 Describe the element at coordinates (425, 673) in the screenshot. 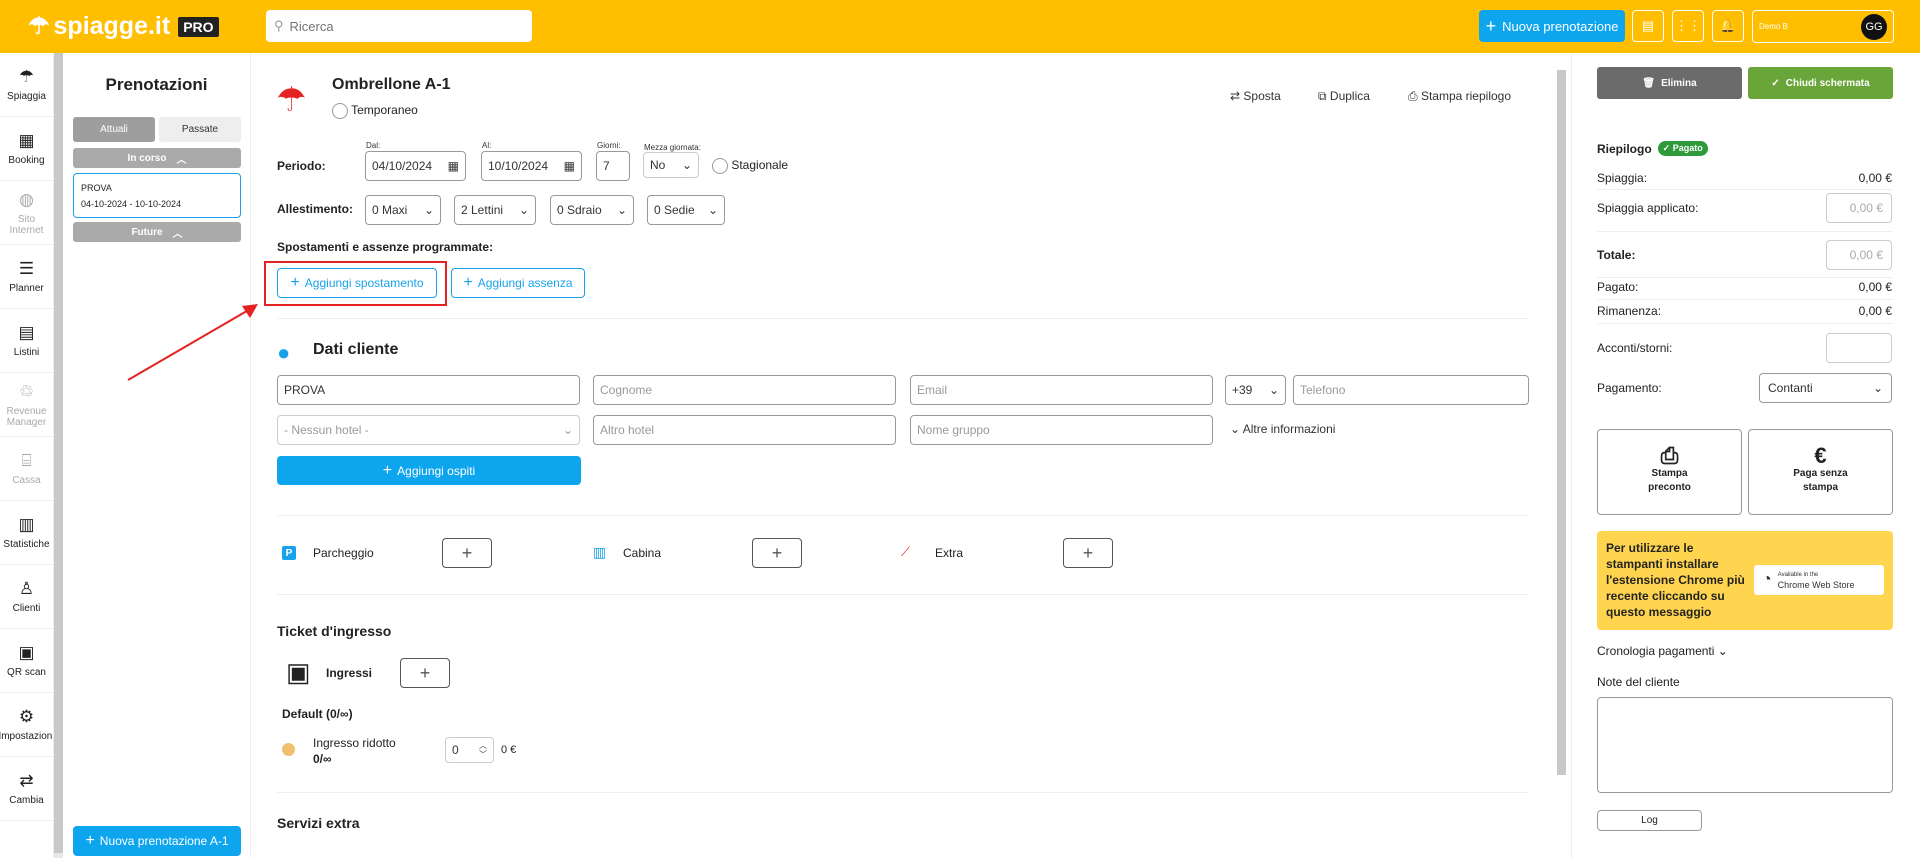

I see `add-entries-button: +` at that location.